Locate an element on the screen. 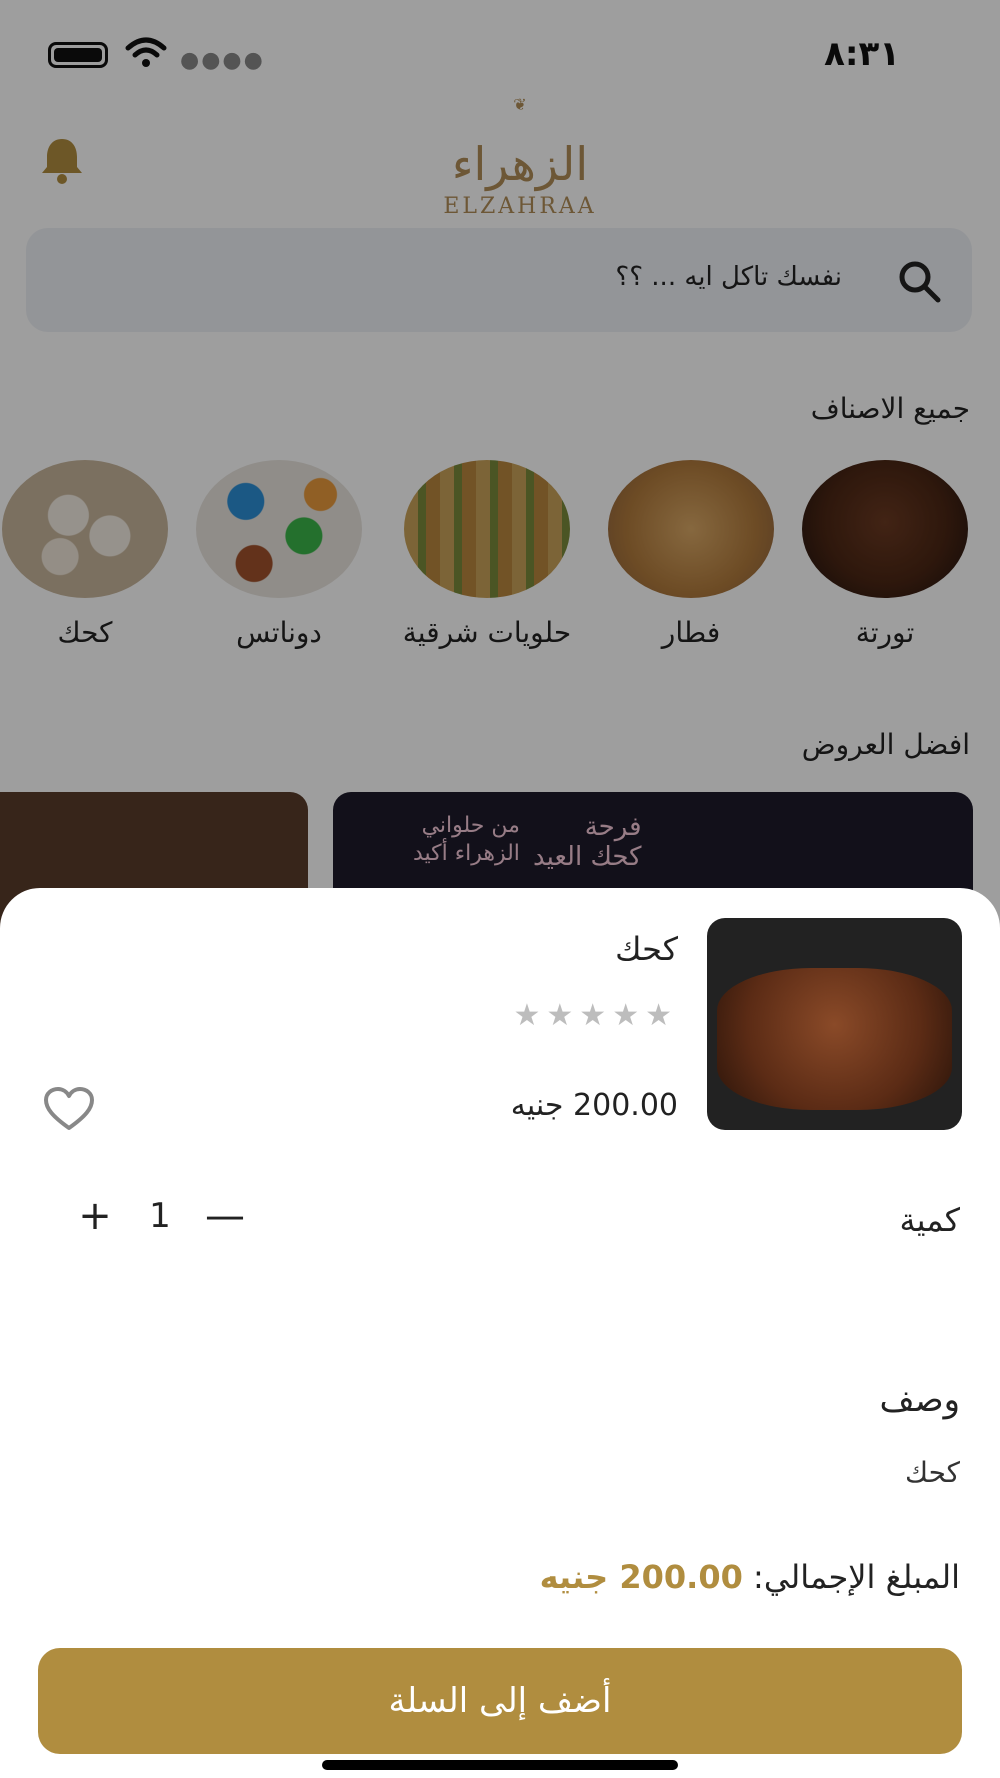 This screenshot has height=1778, width=1000. quantity-label: كمية is located at coordinates (929, 1220).